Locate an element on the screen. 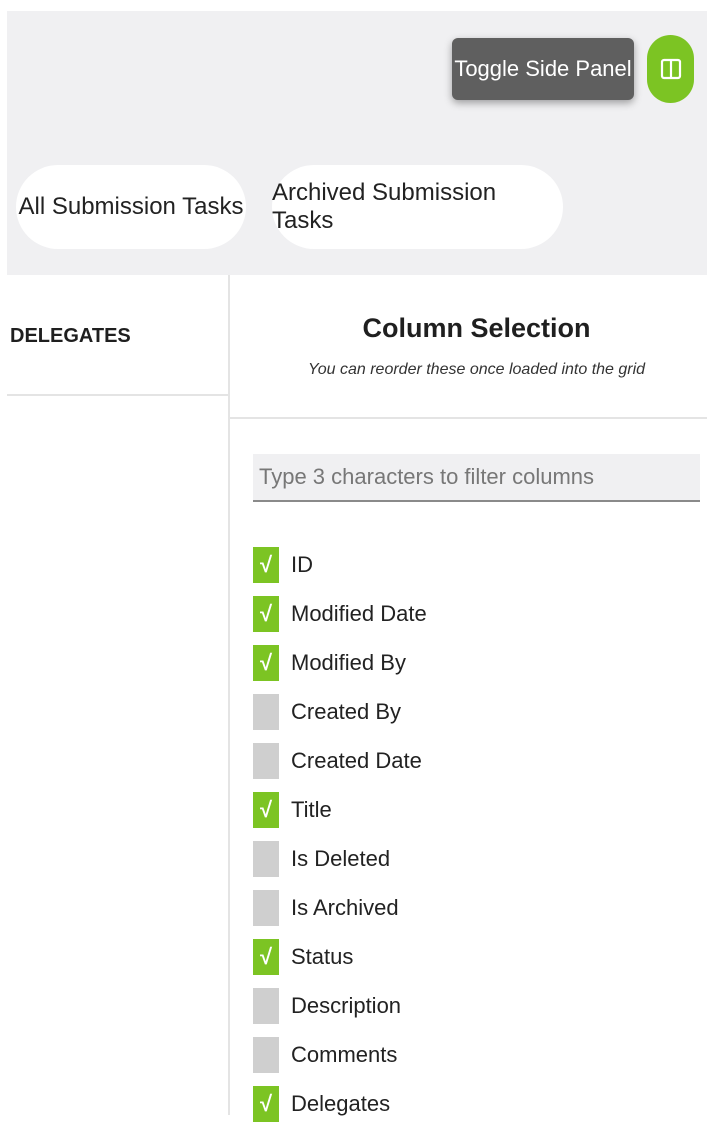 Image resolution: width=707 pixels, height=1128 pixels. tooltip-text: Toggle Side Panel is located at coordinates (543, 68).